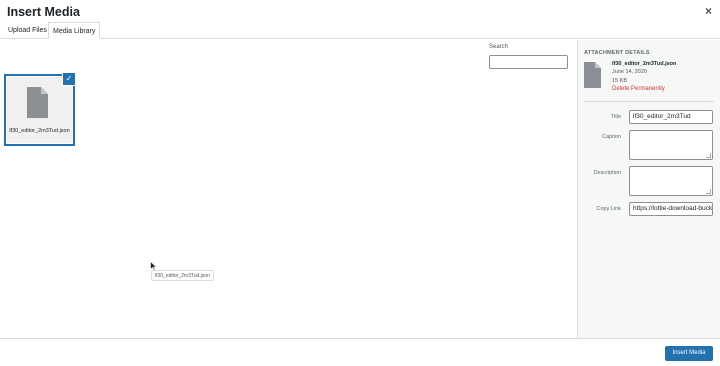 This screenshot has height=366, width=720. Describe the element at coordinates (671, 117) in the screenshot. I see `title-field: lf30_editor_2m3Tud` at that location.